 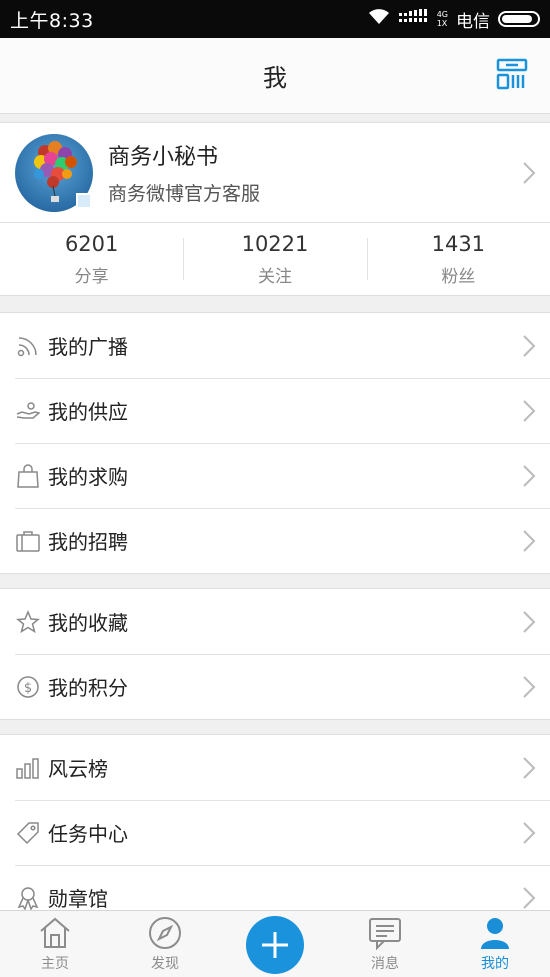 I want to click on menu-item-label: 我的积分, so click(x=88, y=688).